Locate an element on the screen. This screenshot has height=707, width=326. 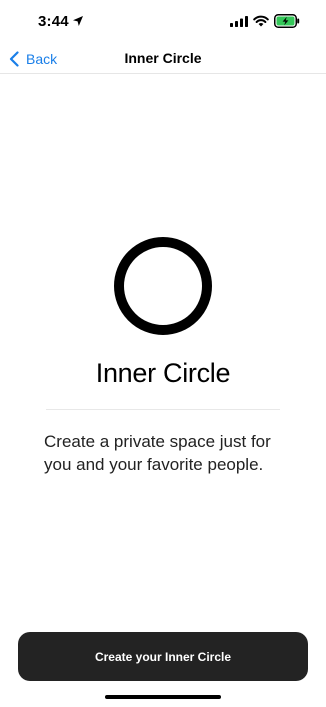
navigation-bar: Back Inner Circle is located at coordinates (163, 59).